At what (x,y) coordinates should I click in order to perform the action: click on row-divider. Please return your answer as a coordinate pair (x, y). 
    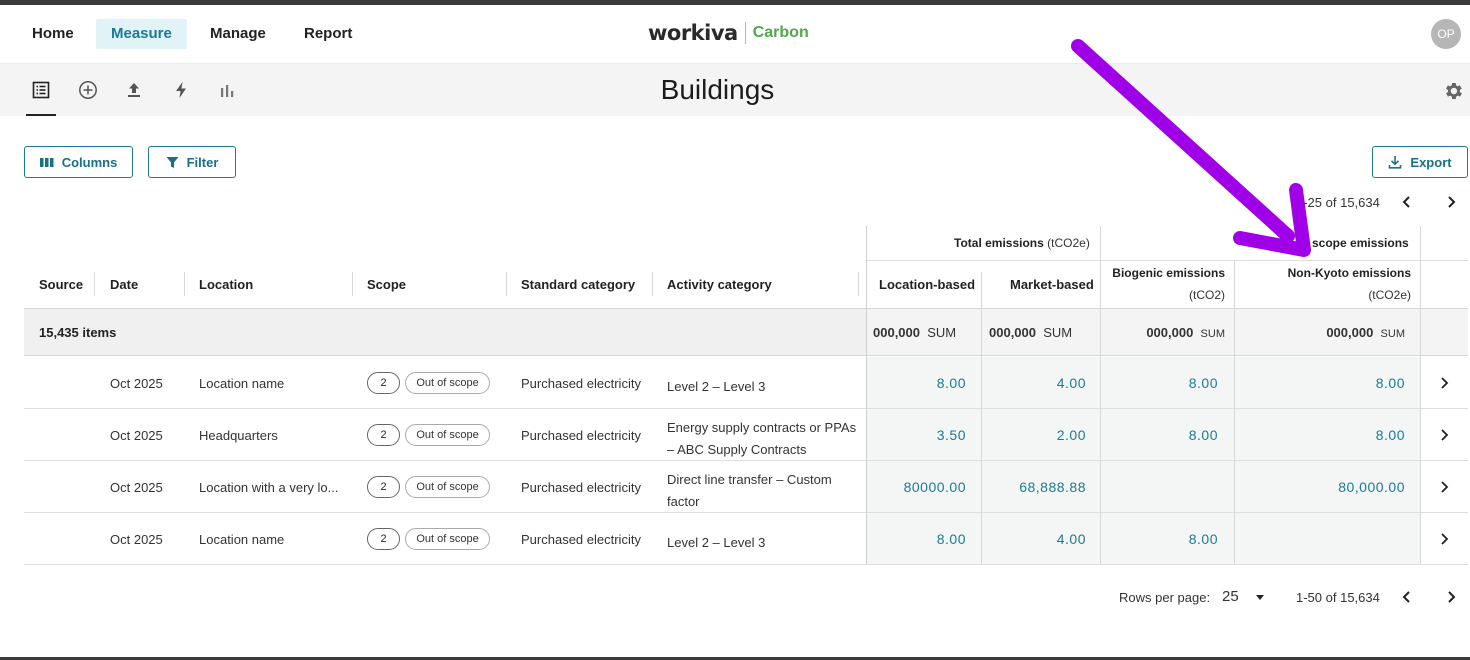
    Looking at the image, I should click on (746, 564).